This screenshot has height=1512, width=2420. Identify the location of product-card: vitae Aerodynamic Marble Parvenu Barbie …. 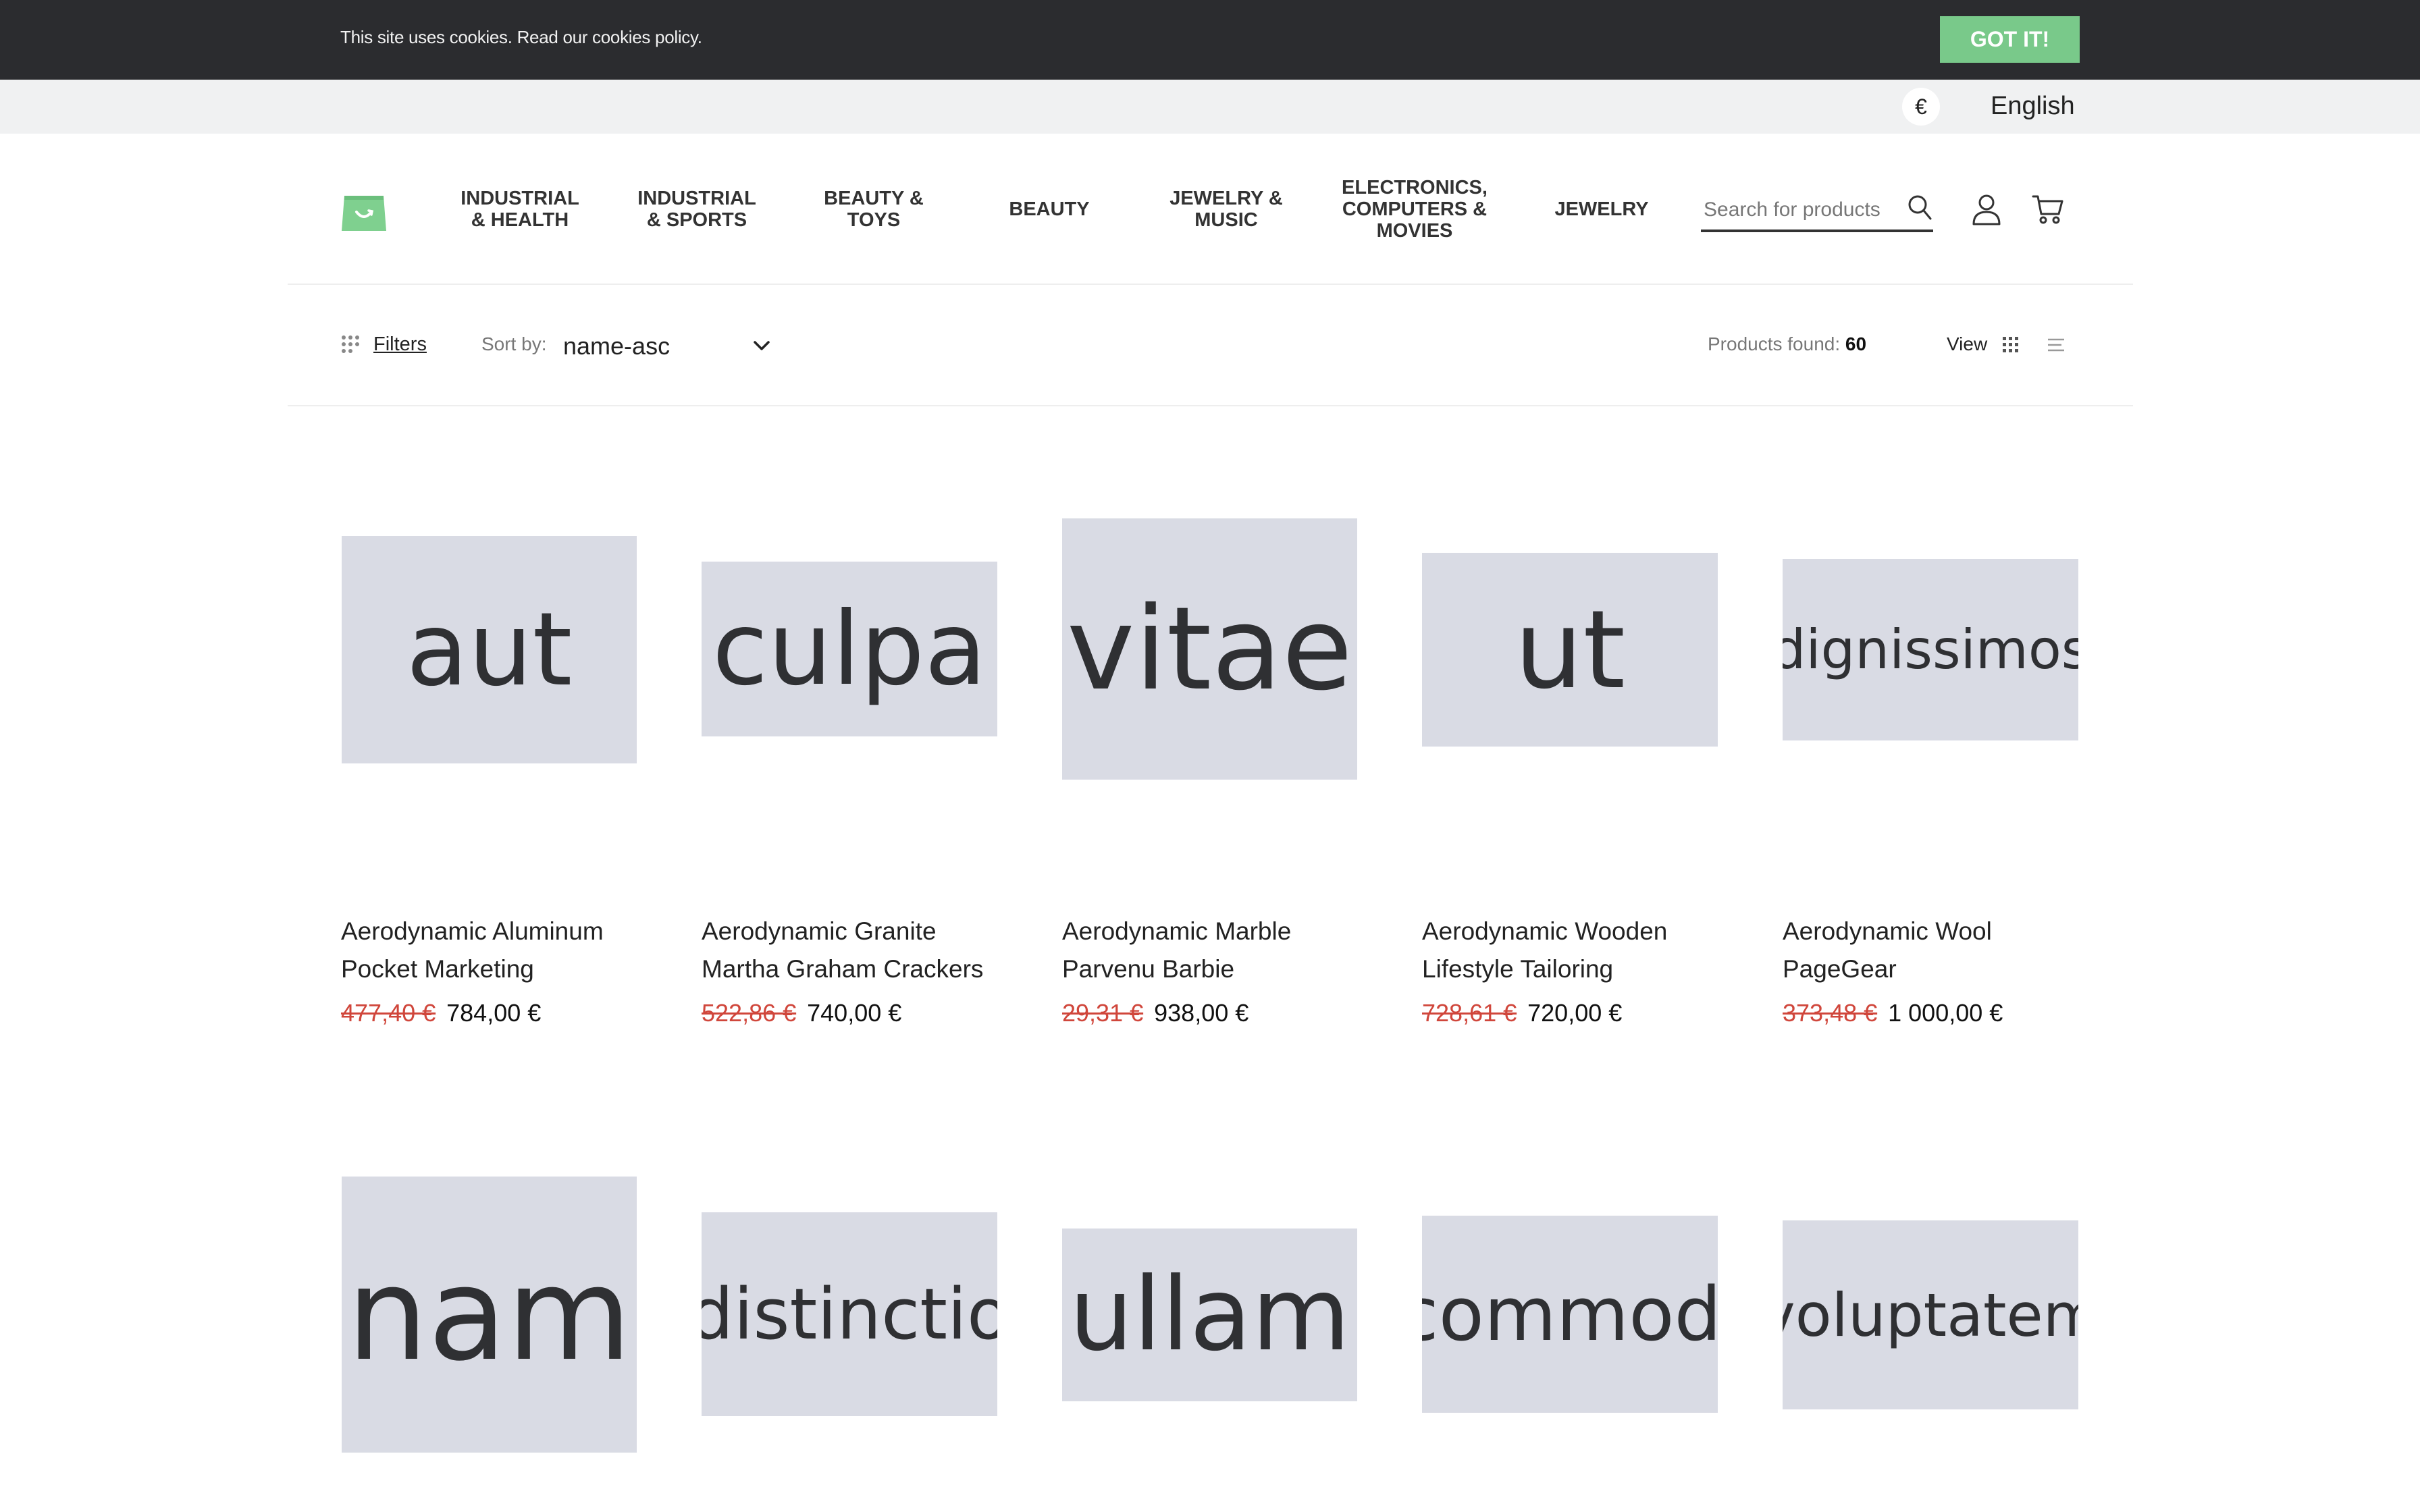
(1210, 783).